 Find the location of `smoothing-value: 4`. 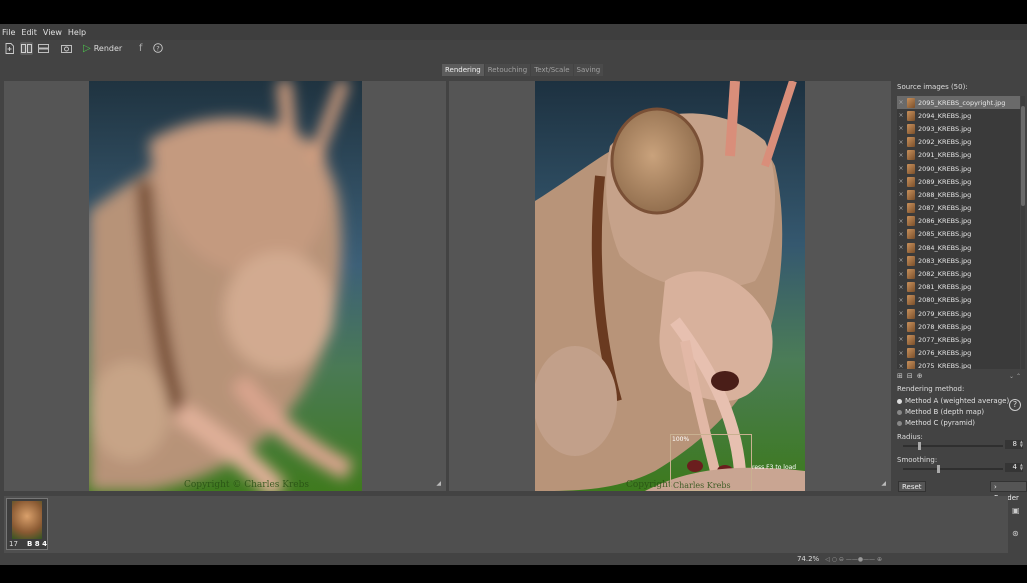

smoothing-value: 4 is located at coordinates (1014, 467).